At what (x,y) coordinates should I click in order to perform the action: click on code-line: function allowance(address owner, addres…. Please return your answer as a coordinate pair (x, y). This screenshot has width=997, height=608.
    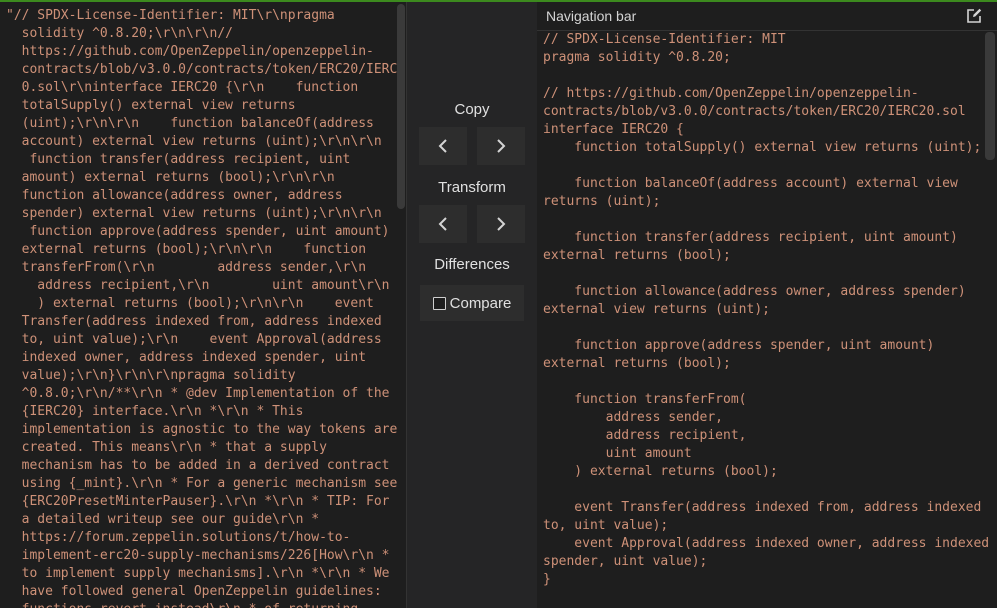
    Looking at the image, I should click on (754, 291).